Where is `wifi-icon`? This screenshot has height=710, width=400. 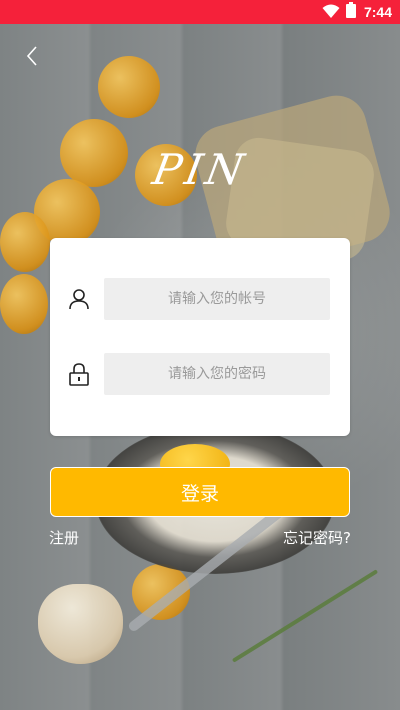
wifi-icon is located at coordinates (331, 12).